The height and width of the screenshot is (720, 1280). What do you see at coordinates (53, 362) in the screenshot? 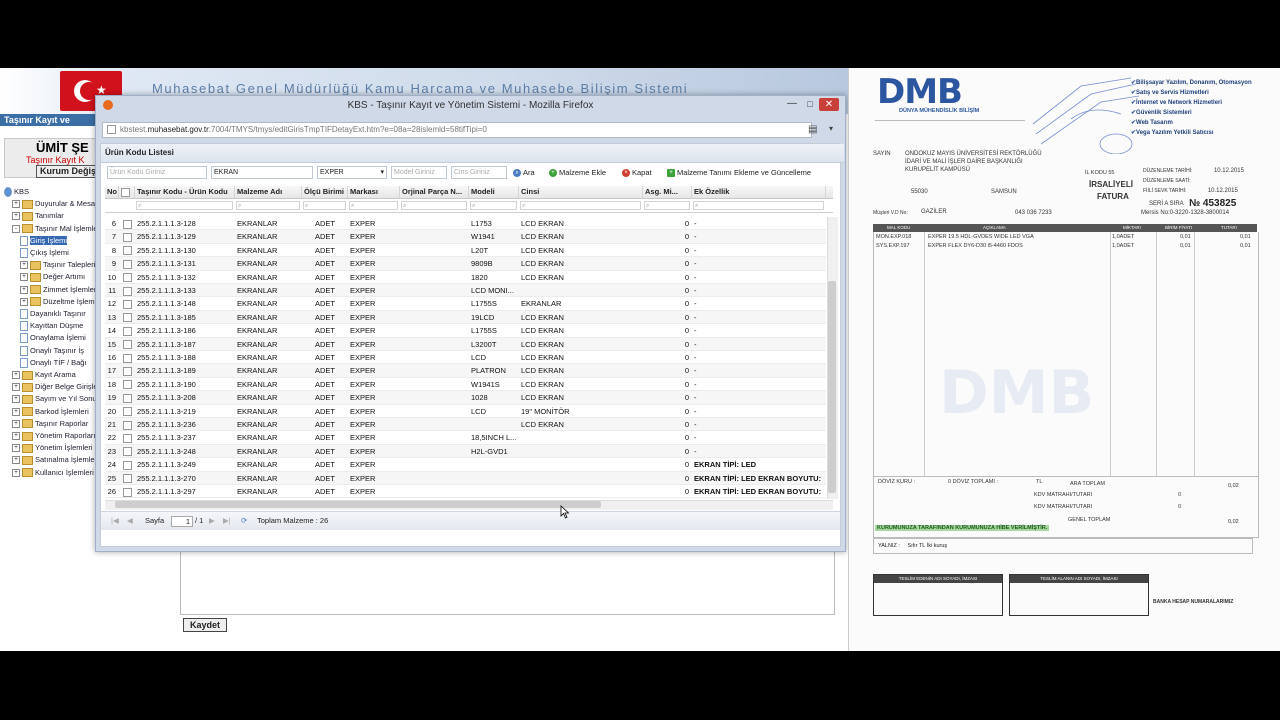
I see `tree-item: Onaylı TİF / Bağı` at bounding box center [53, 362].